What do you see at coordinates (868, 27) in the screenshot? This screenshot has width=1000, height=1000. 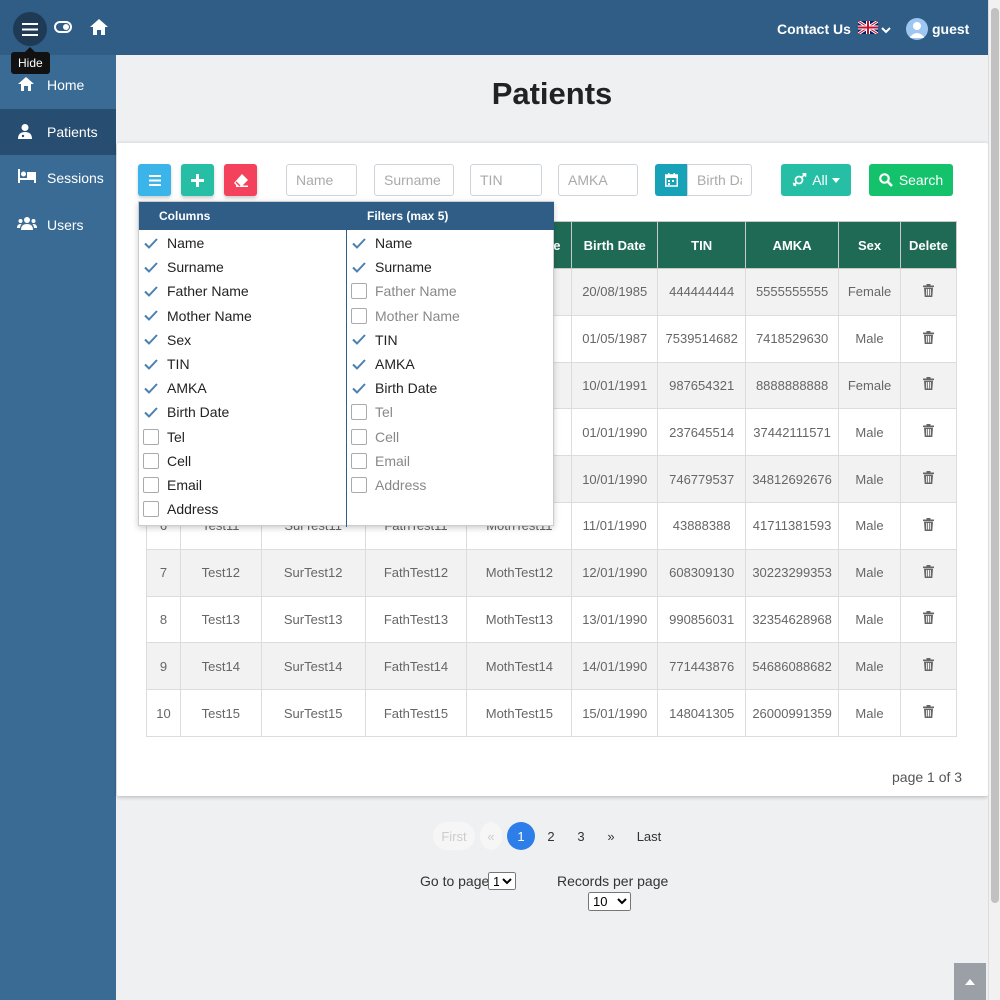 I see `uk-flag-icon` at bounding box center [868, 27].